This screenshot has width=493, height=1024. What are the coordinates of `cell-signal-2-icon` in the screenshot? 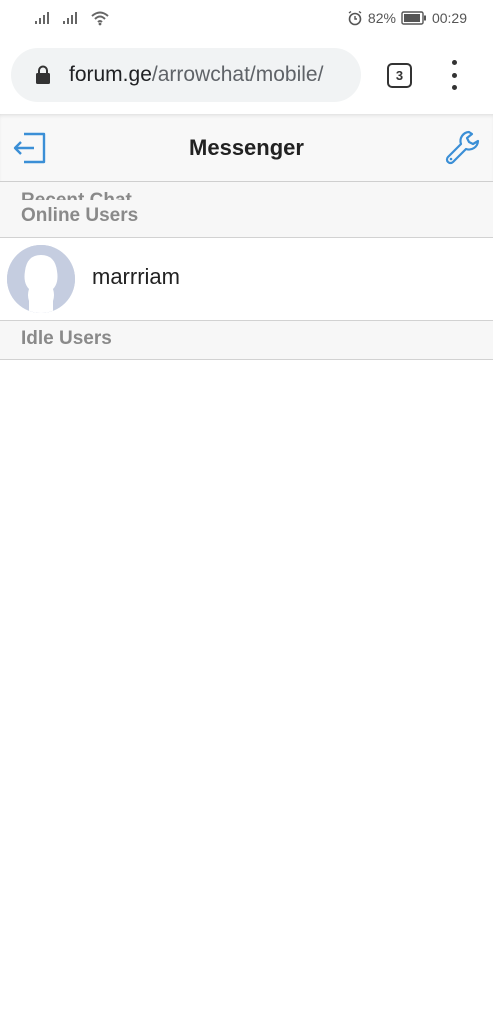 It's located at (70, 18).